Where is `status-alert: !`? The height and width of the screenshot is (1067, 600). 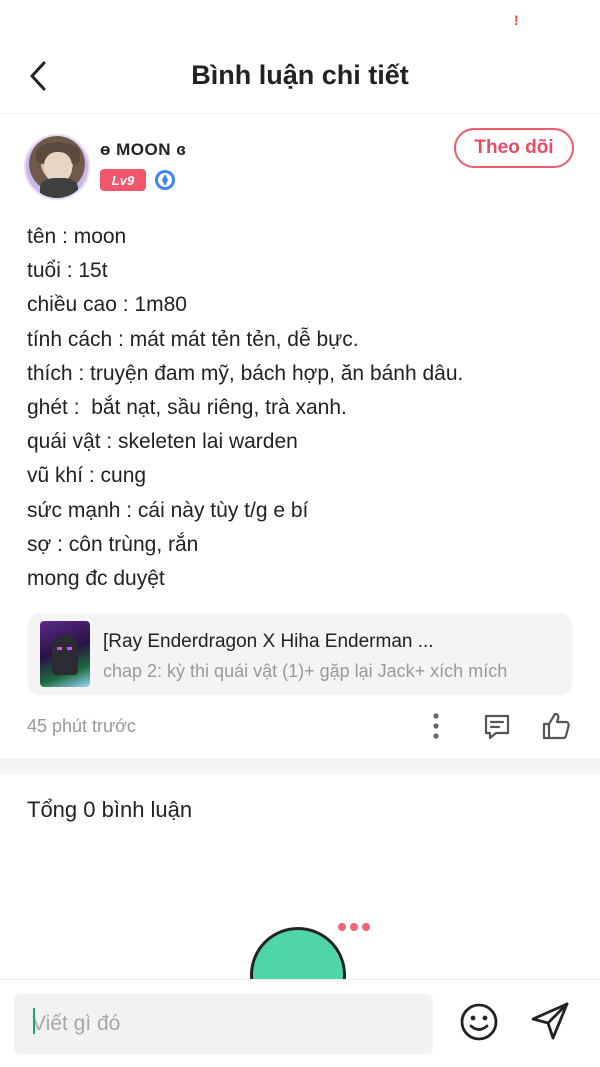 status-alert: ! is located at coordinates (516, 20).